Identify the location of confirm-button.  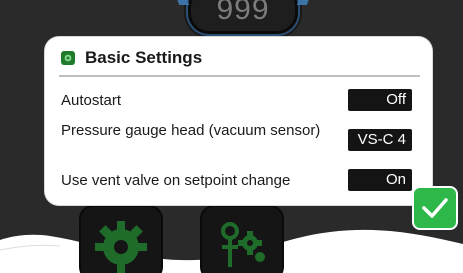
(435, 208).